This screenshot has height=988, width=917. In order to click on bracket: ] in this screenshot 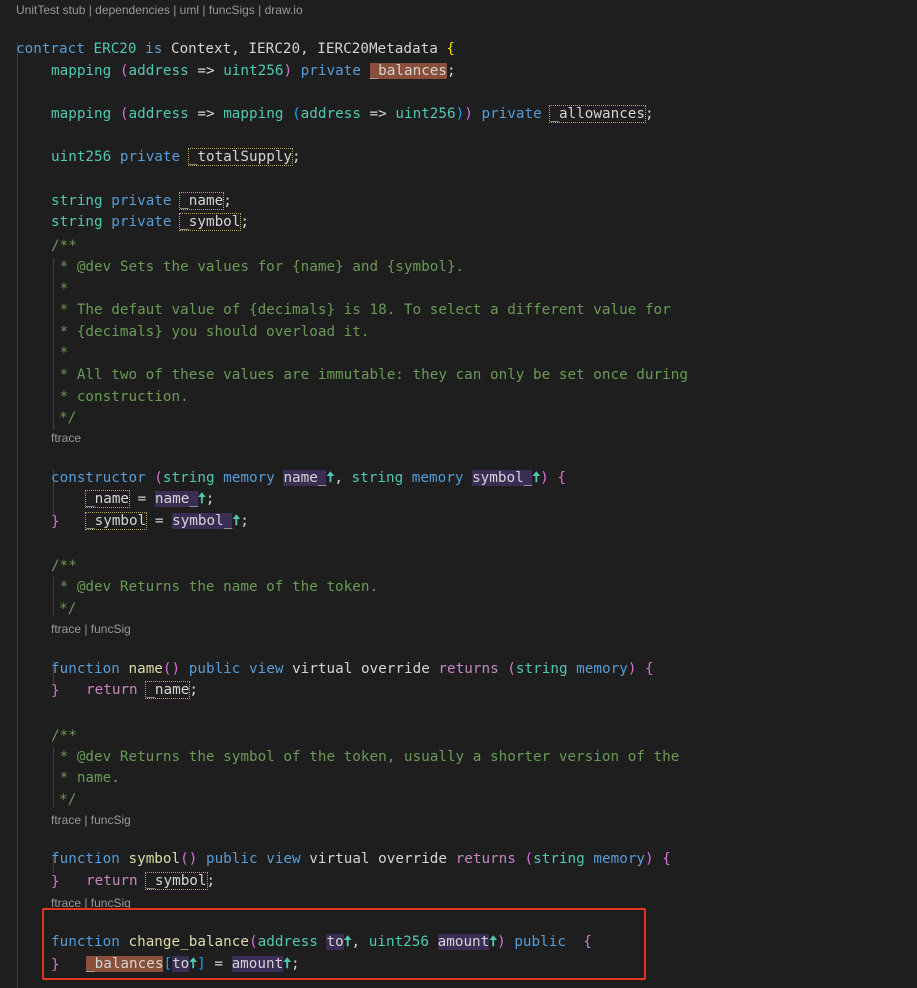, I will do `click(201, 964)`.